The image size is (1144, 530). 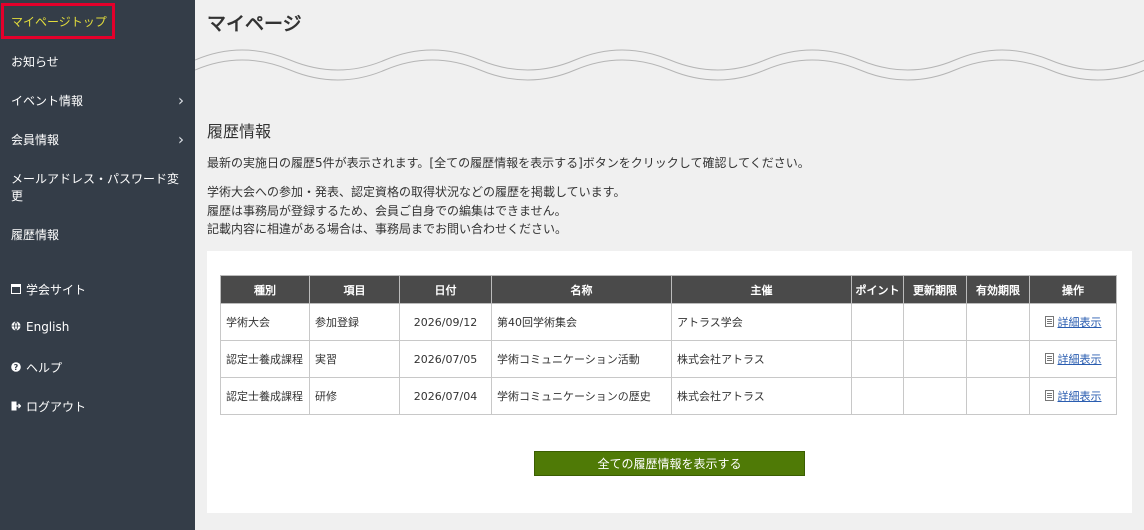 I want to click on column-header: ポイント, so click(x=877, y=289).